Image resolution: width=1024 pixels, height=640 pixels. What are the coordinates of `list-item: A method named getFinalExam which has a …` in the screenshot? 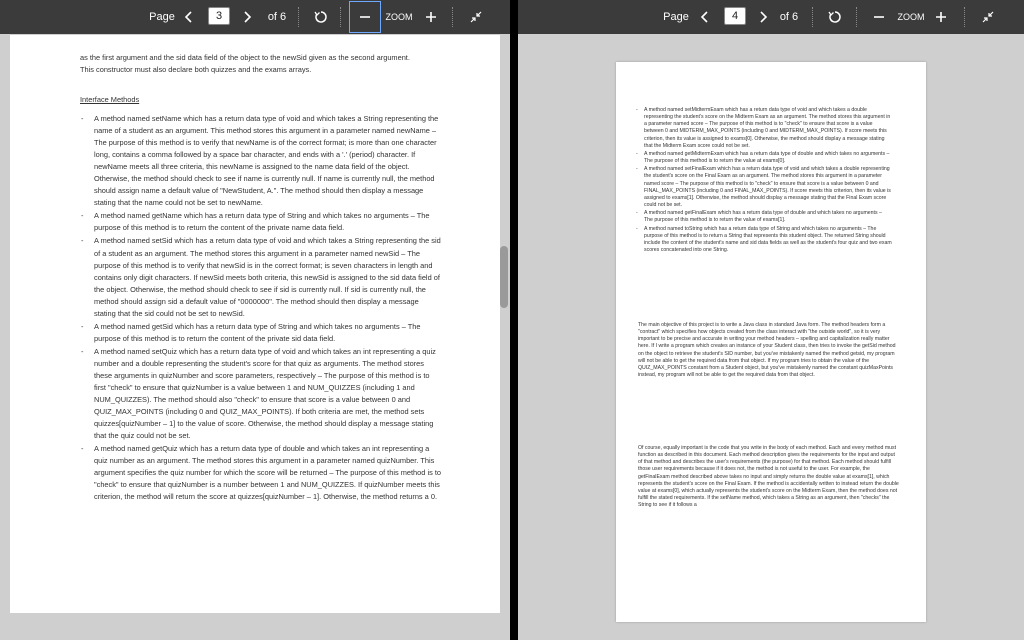 It's located at (764, 217).